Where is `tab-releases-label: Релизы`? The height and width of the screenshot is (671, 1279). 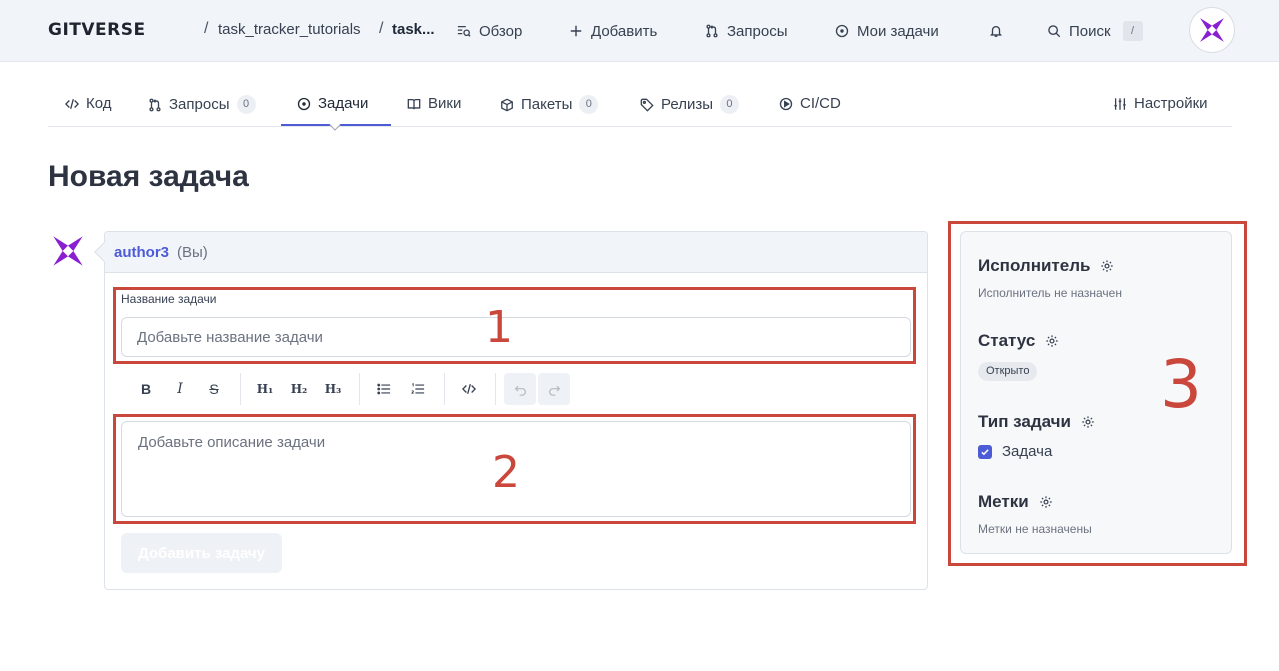 tab-releases-label: Релизы is located at coordinates (687, 104).